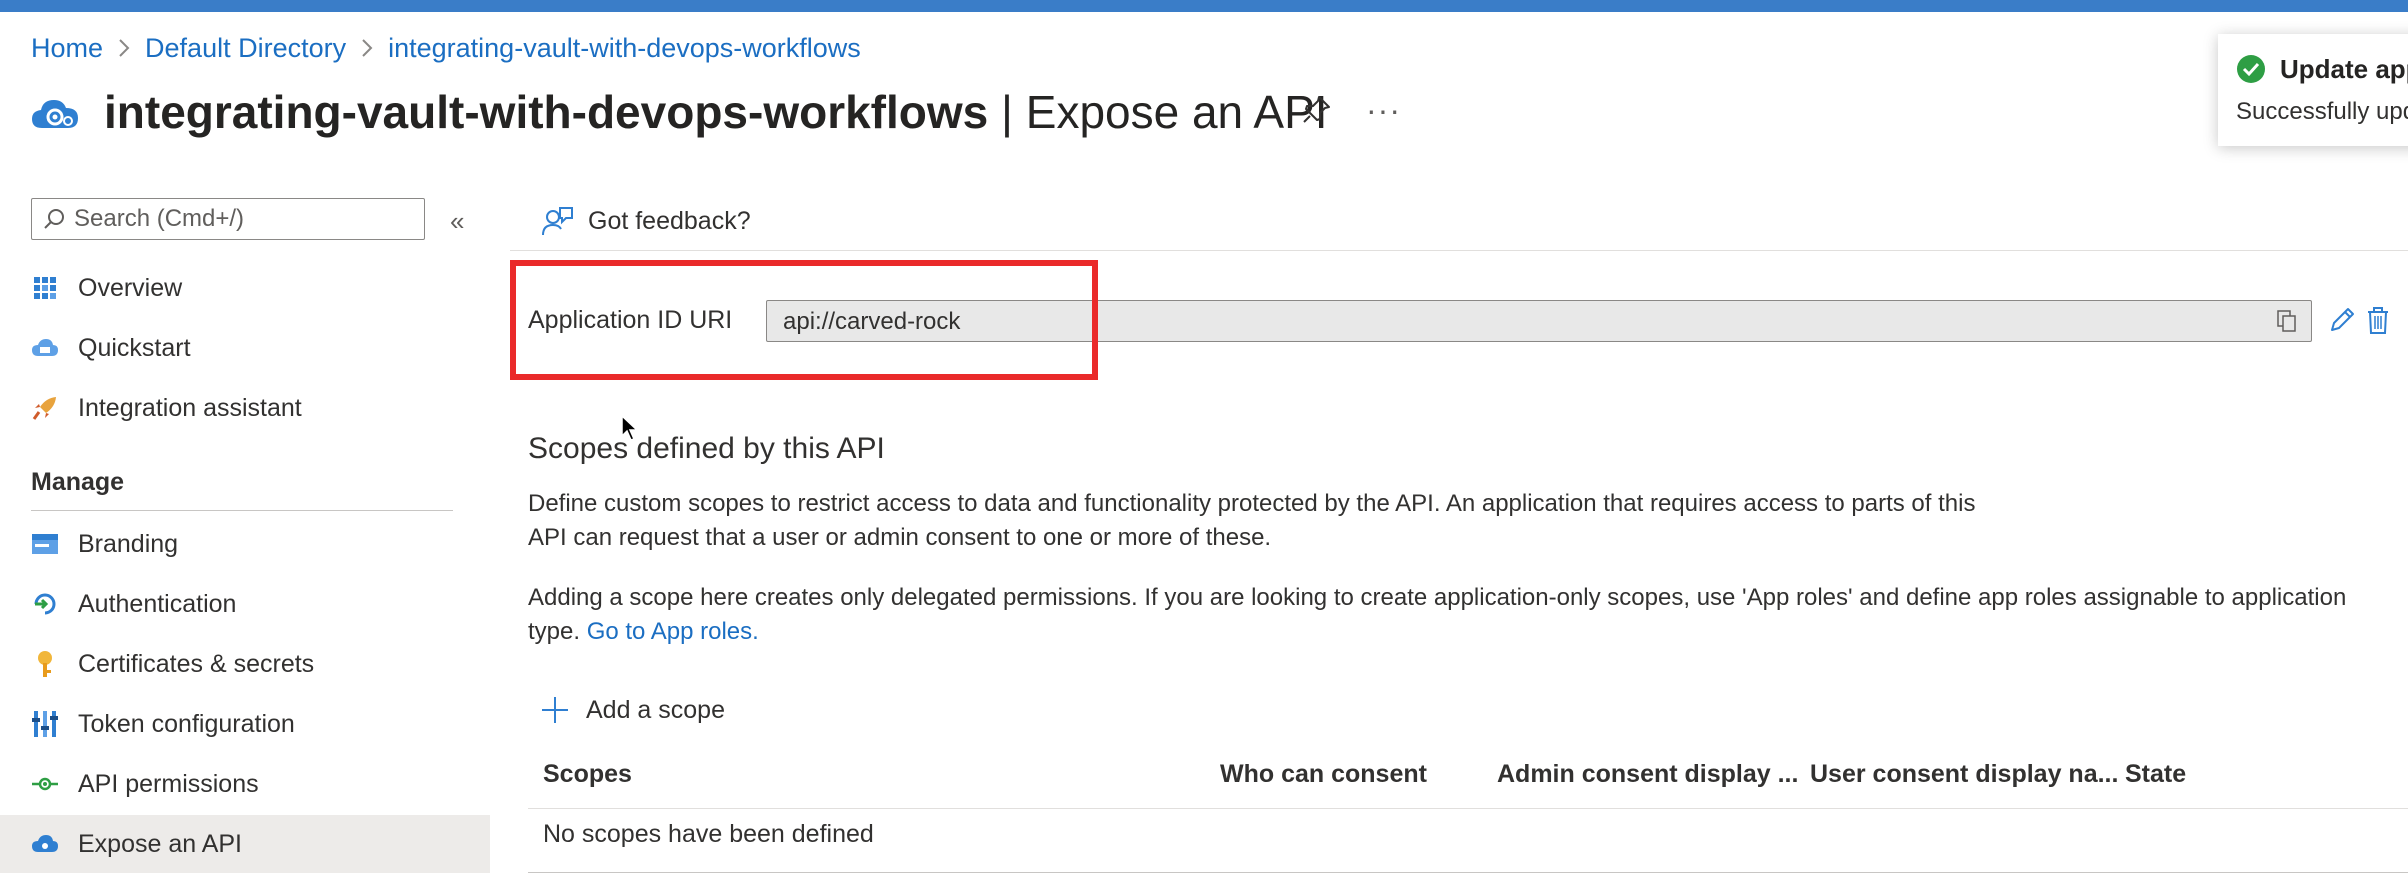 The width and height of the screenshot is (2408, 878). I want to click on sidebar-item-quickstart: Quickstart, so click(245, 348).